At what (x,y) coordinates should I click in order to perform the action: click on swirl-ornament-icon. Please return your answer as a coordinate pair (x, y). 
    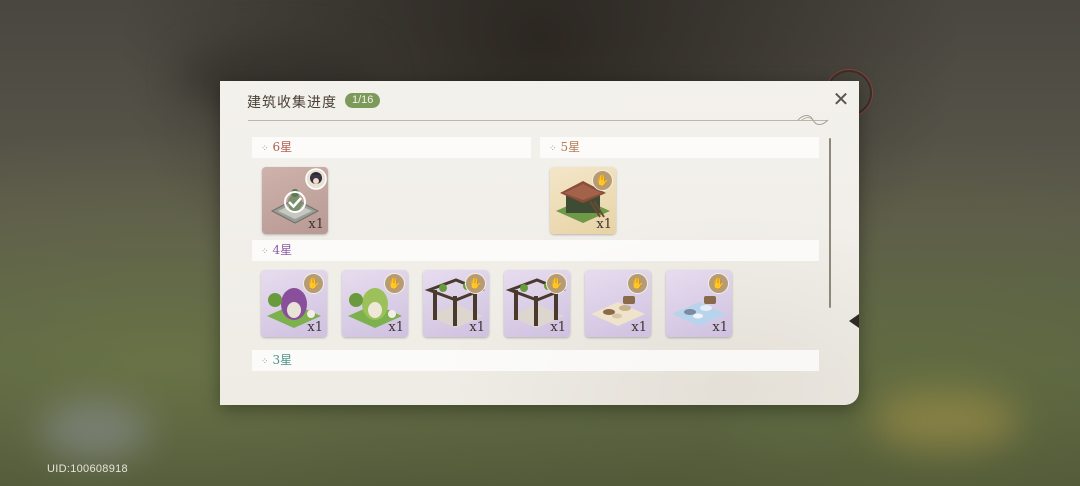
    Looking at the image, I should click on (813, 120).